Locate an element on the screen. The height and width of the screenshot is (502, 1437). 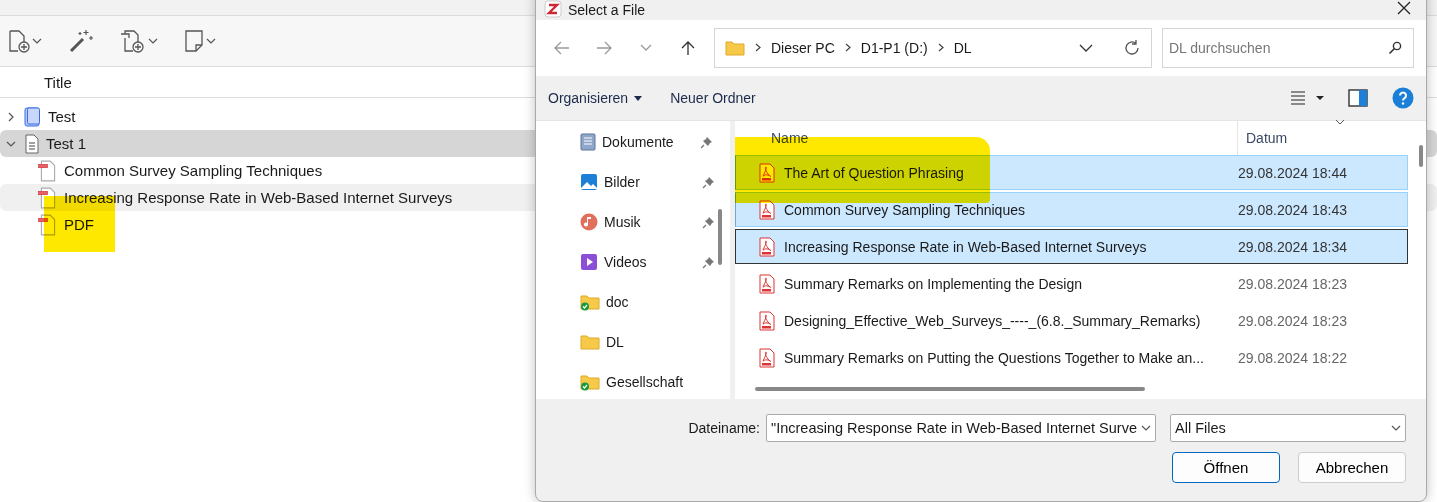
file-date: 29.08.2024 18:22 is located at coordinates (1292, 357).